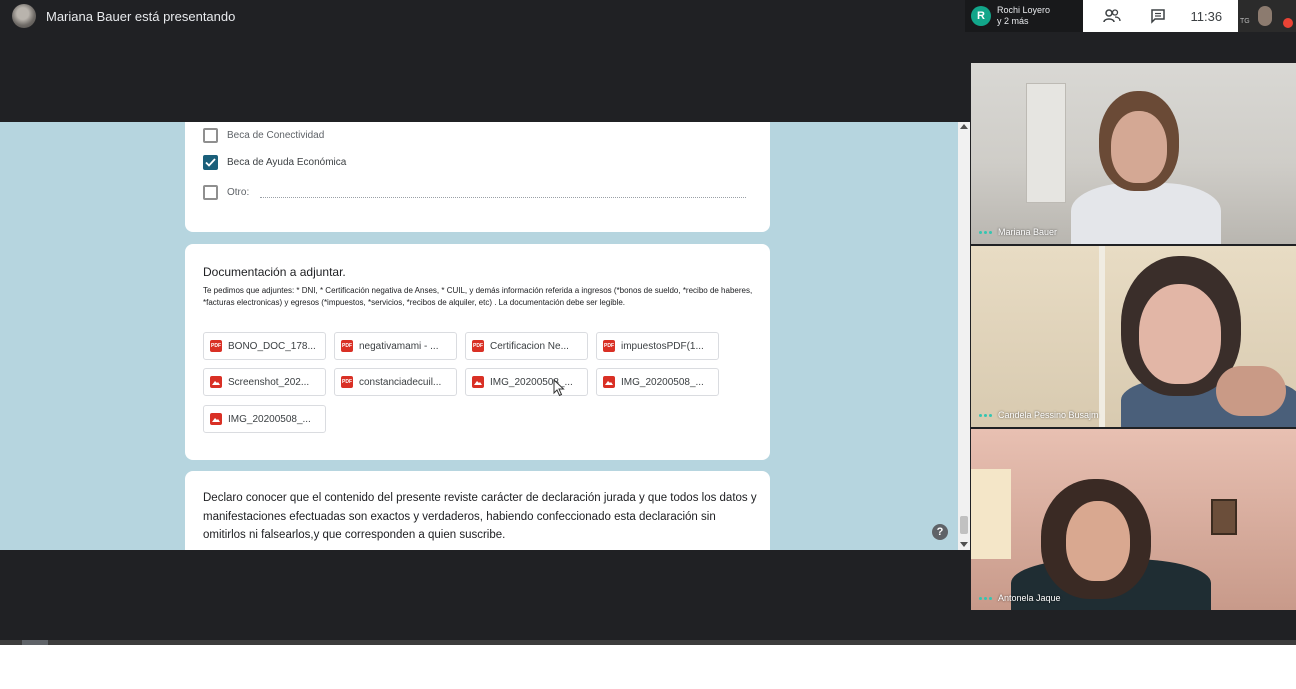 The height and width of the screenshot is (689, 1296). I want to click on participant-name-label: Candela Pessino Busajm, so click(1039, 415).